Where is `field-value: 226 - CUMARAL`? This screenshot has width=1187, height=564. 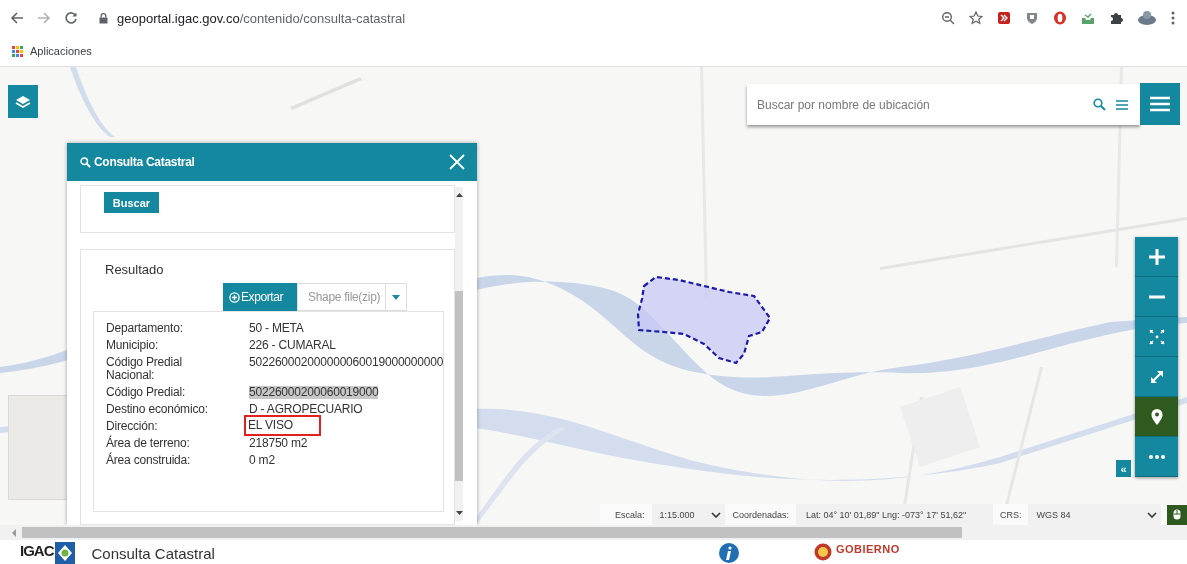
field-value: 226 - CUMARAL is located at coordinates (292, 345).